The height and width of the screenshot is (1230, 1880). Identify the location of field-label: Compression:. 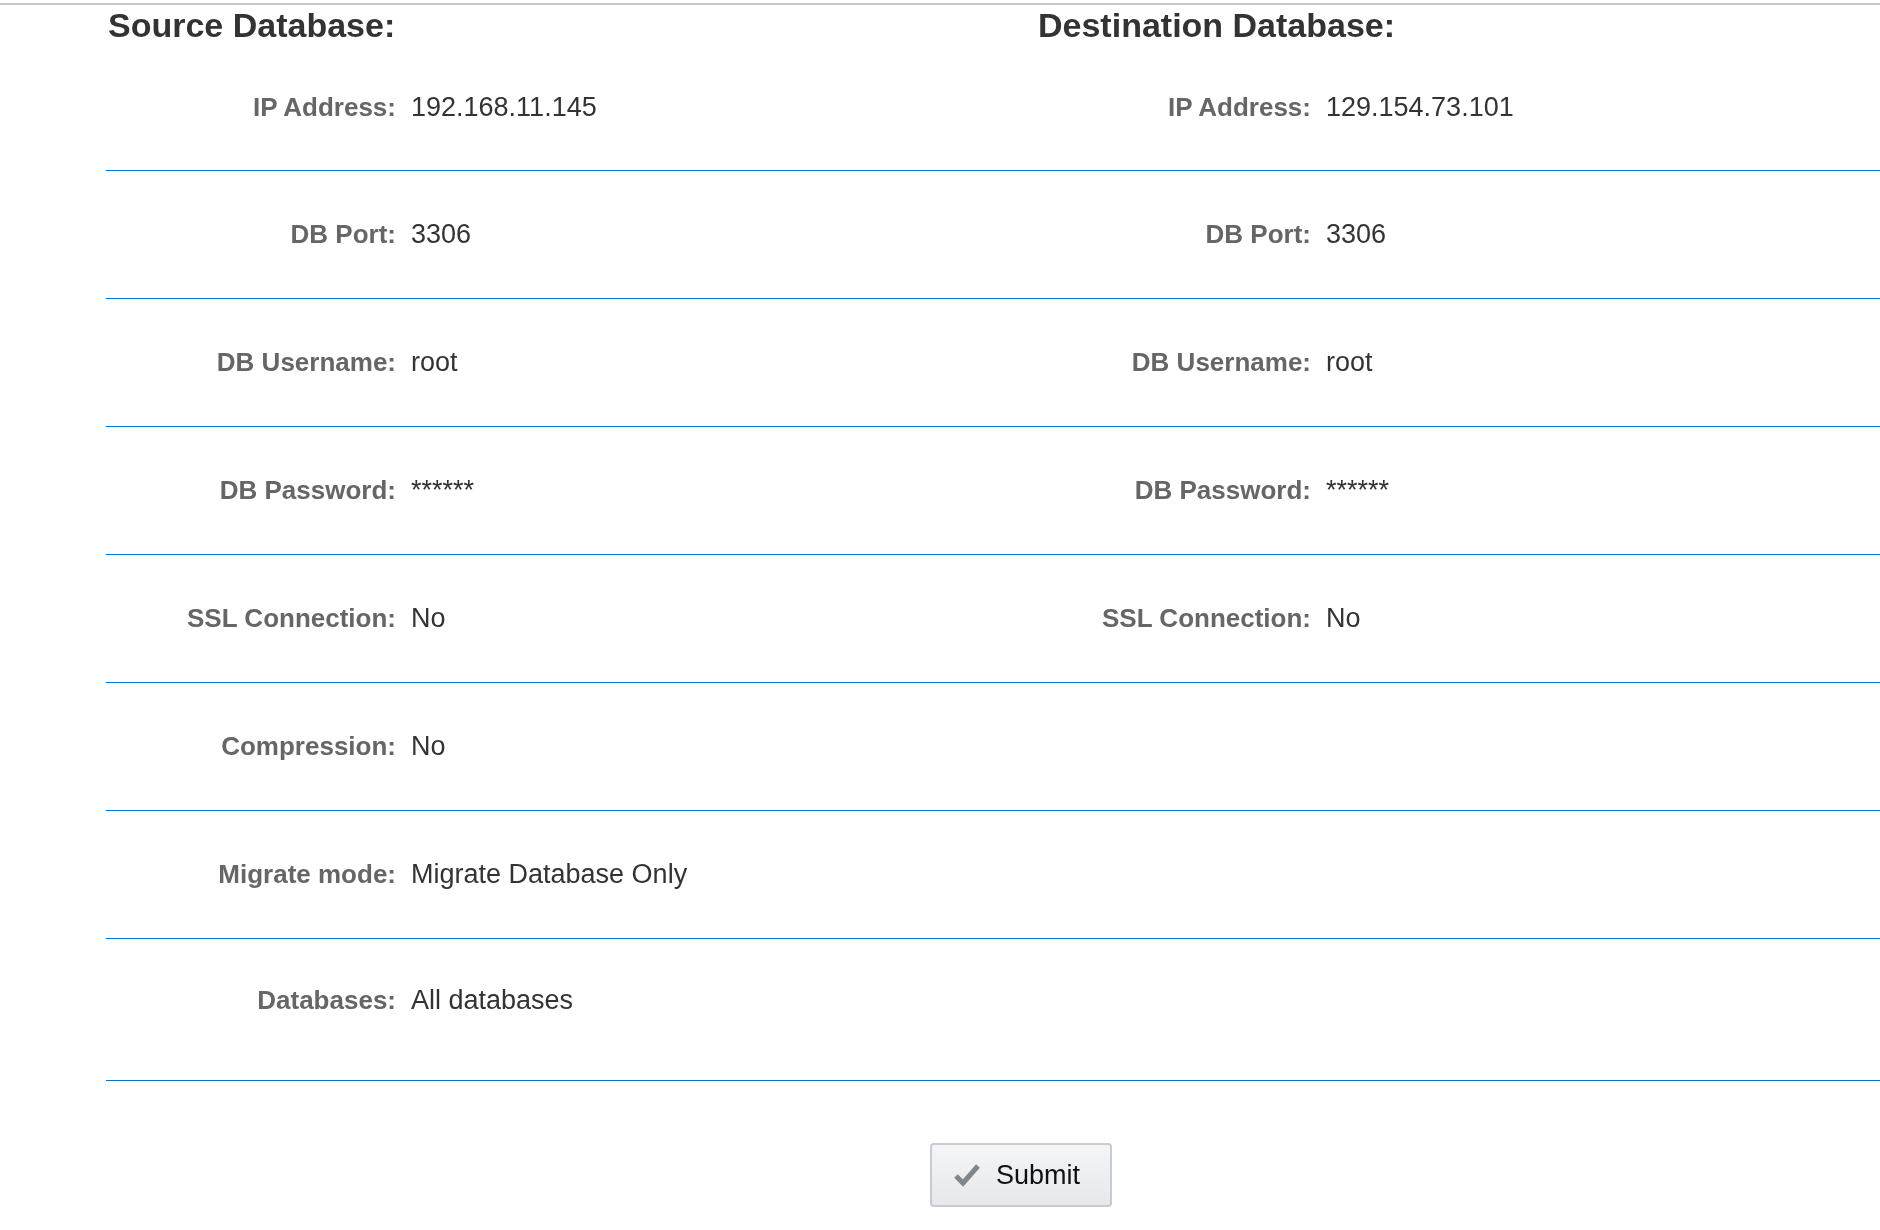
(308, 746).